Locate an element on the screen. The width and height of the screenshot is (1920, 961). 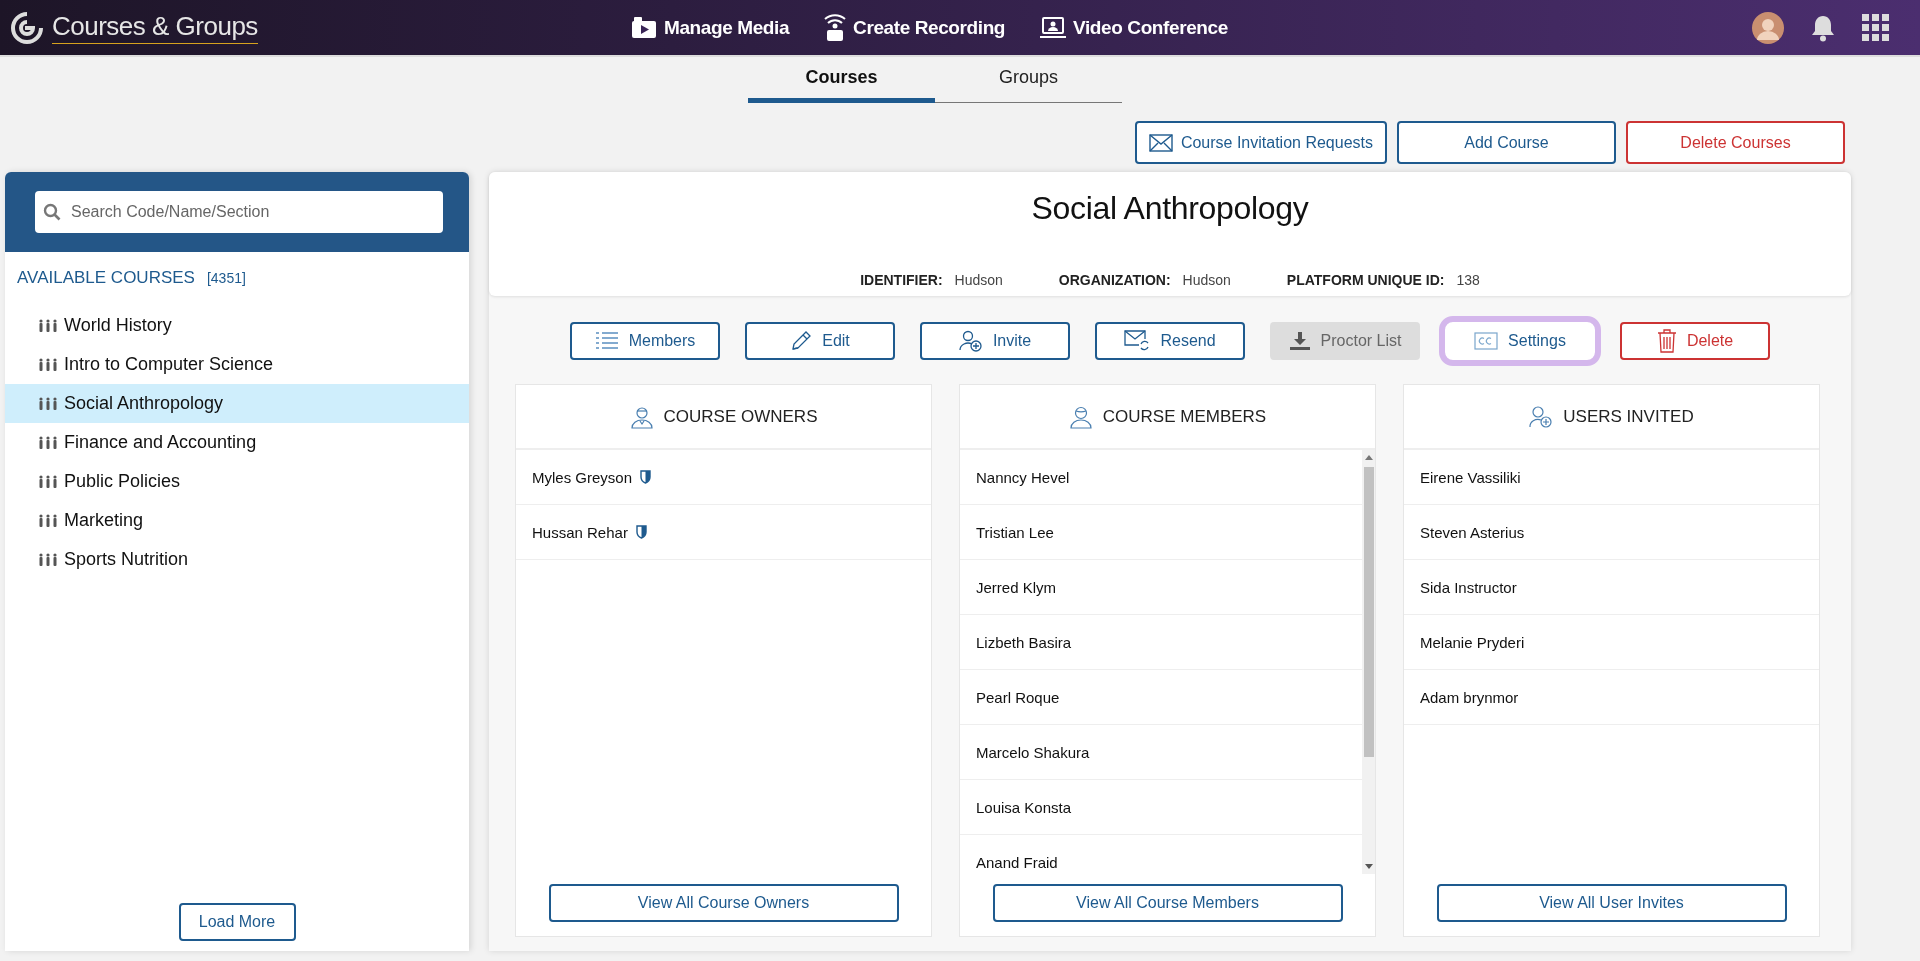
avatar-icon is located at coordinates (1768, 27).